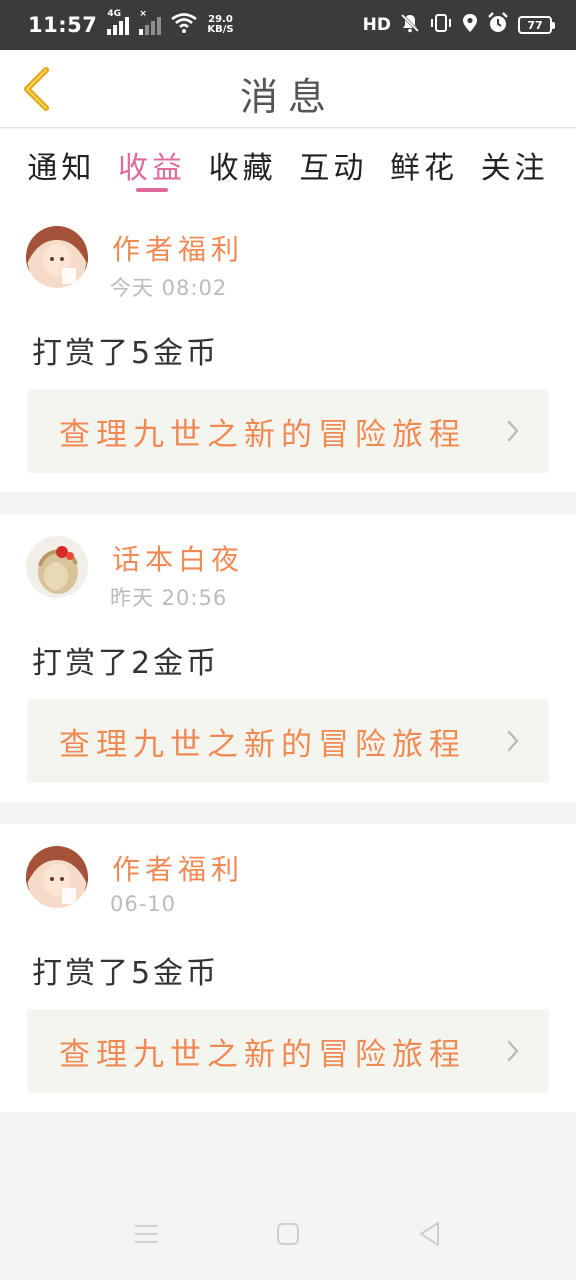  Describe the element at coordinates (242, 166) in the screenshot. I see `tab-favorites: 收藏` at that location.